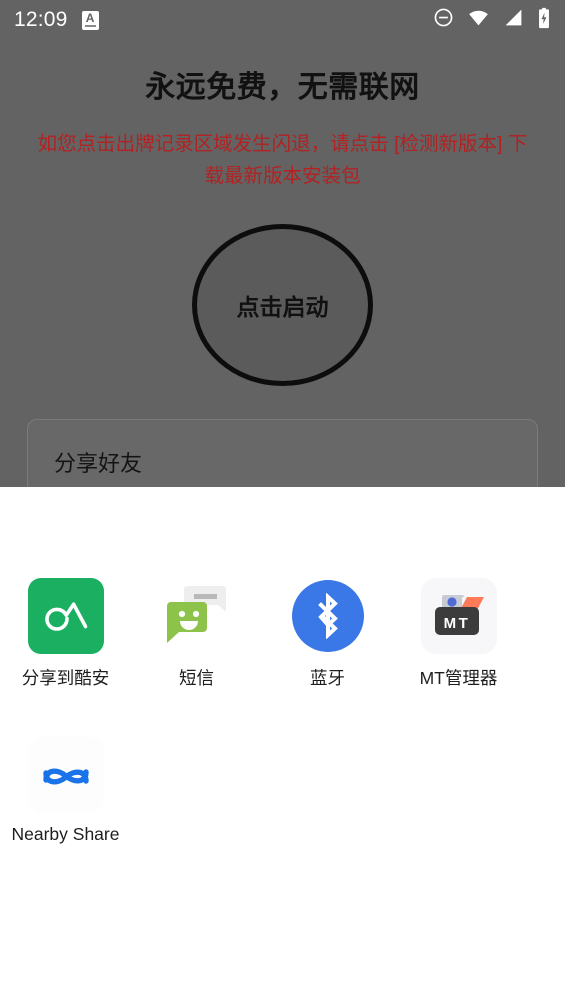  Describe the element at coordinates (327, 678) in the screenshot. I see `share-target-label: 蓝牙` at that location.